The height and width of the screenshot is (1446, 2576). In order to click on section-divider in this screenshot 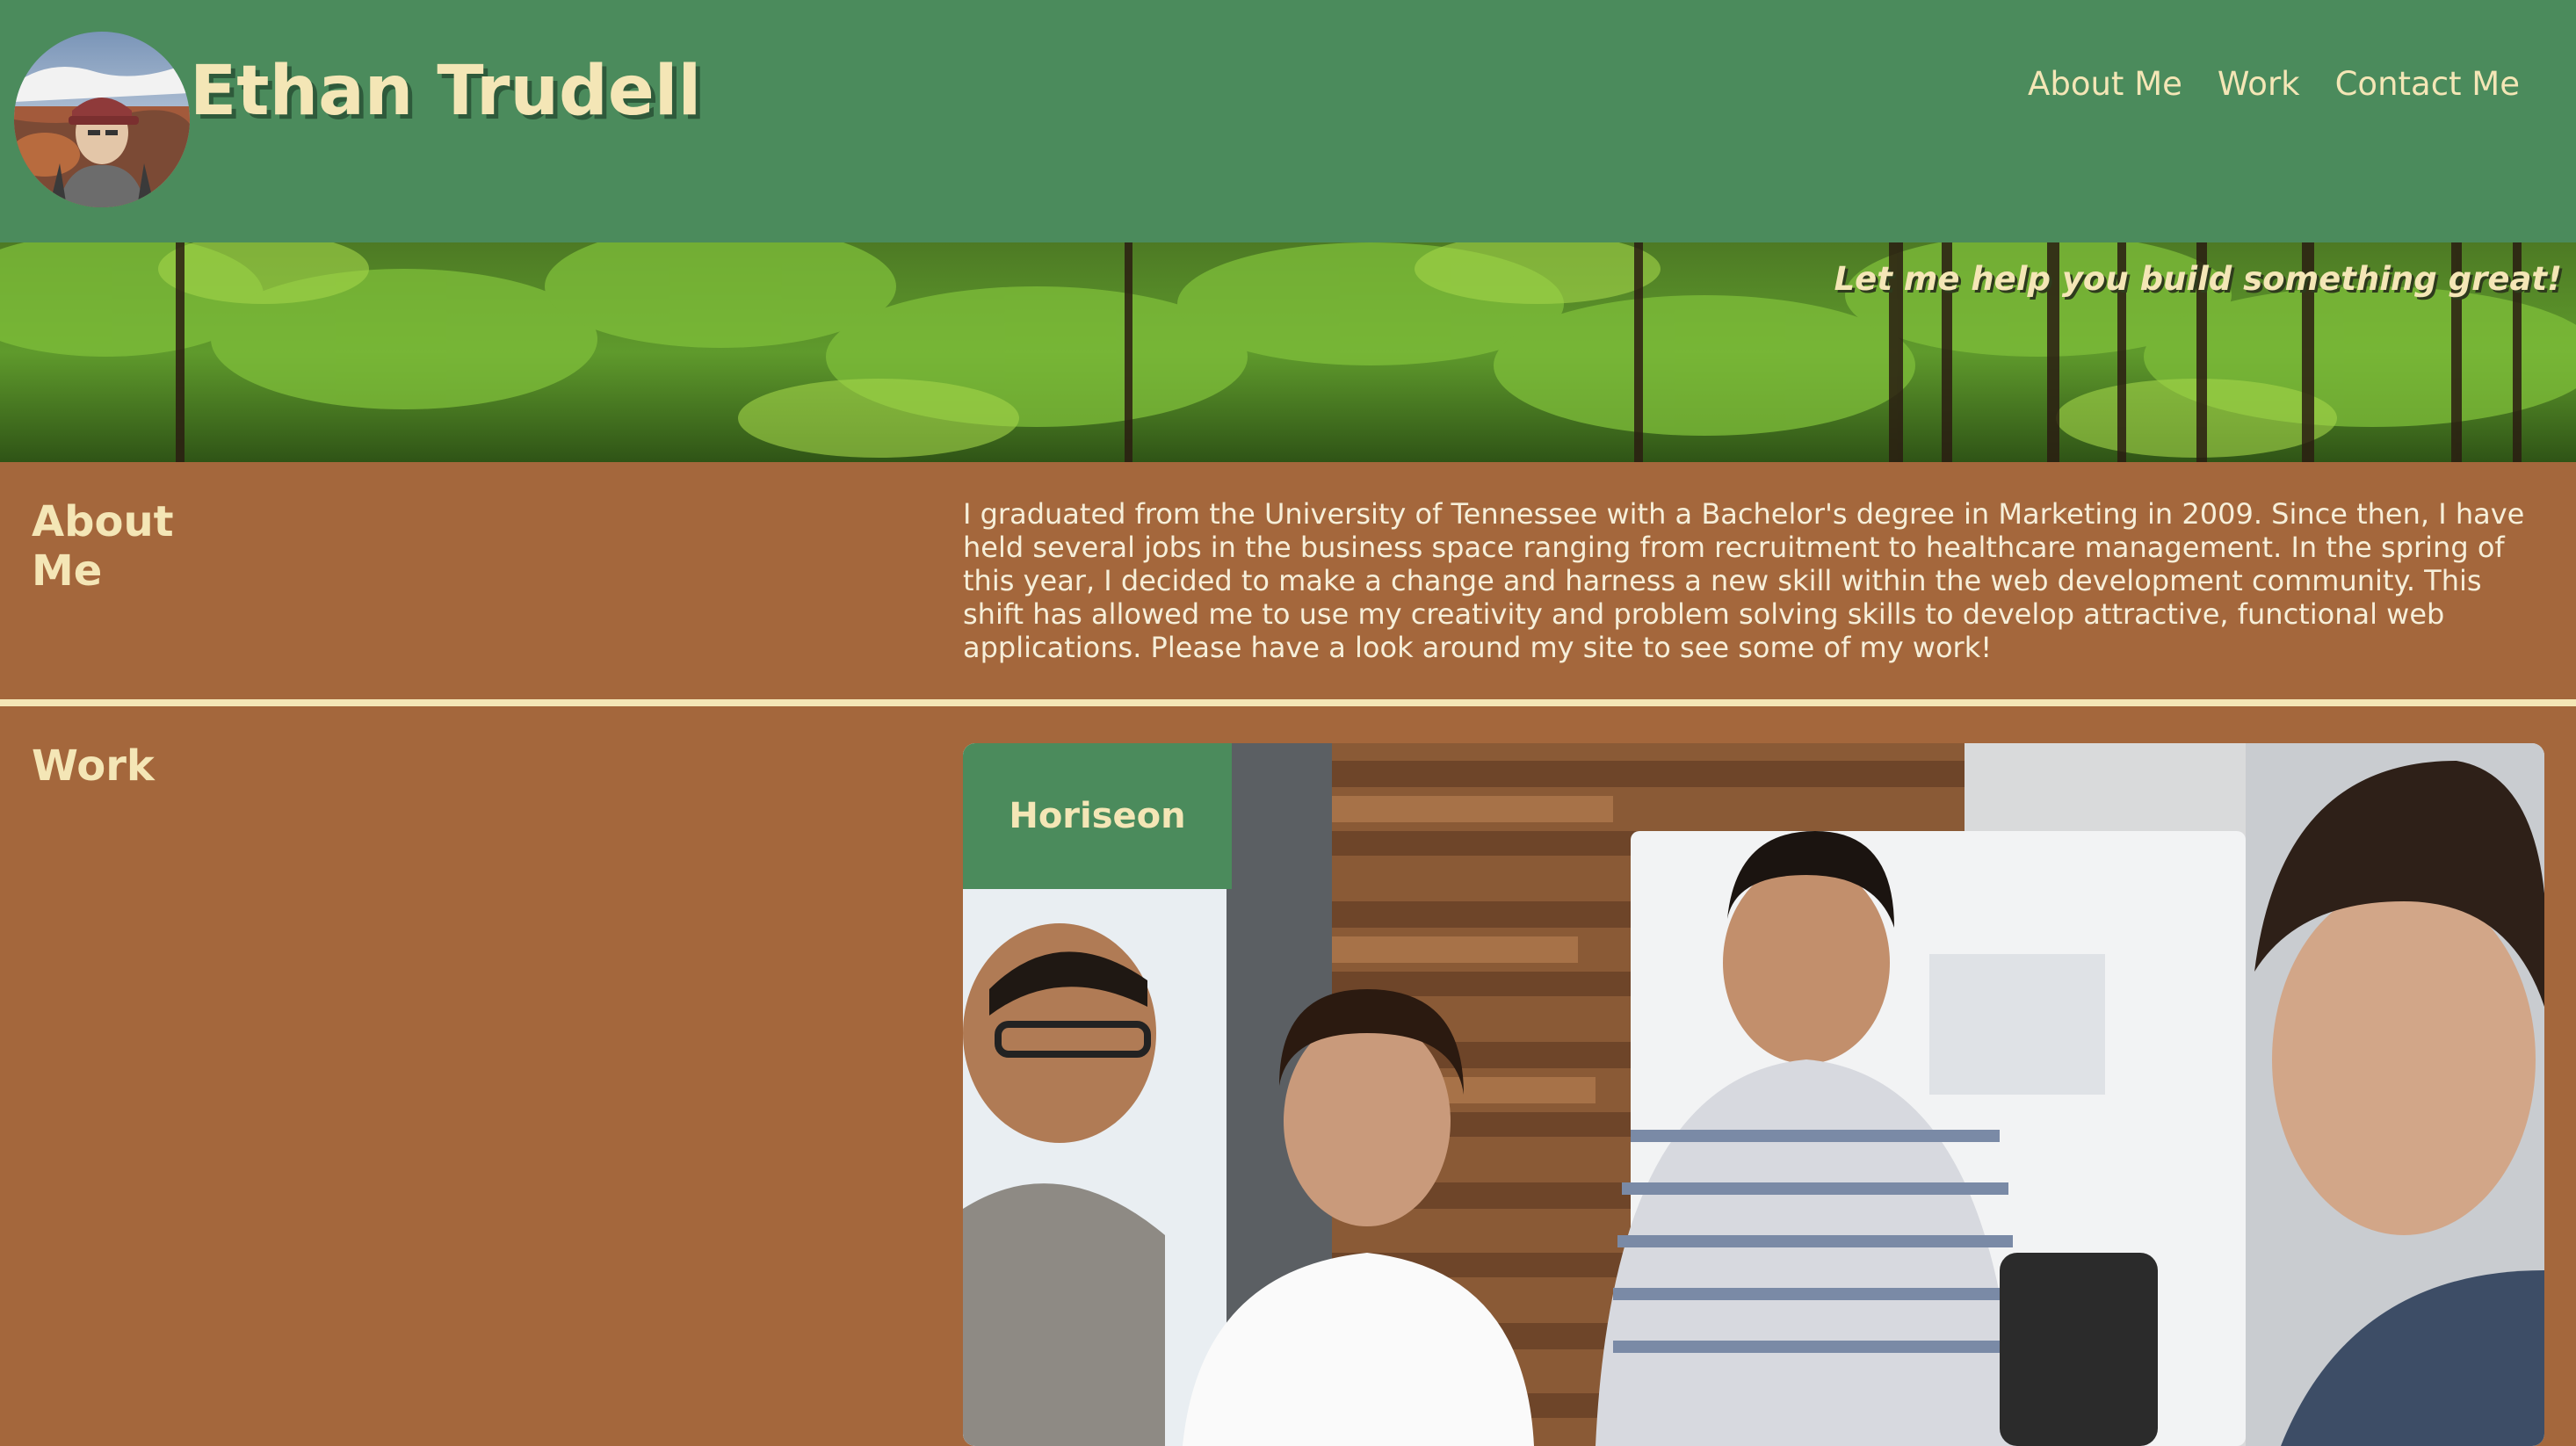, I will do `click(1288, 702)`.